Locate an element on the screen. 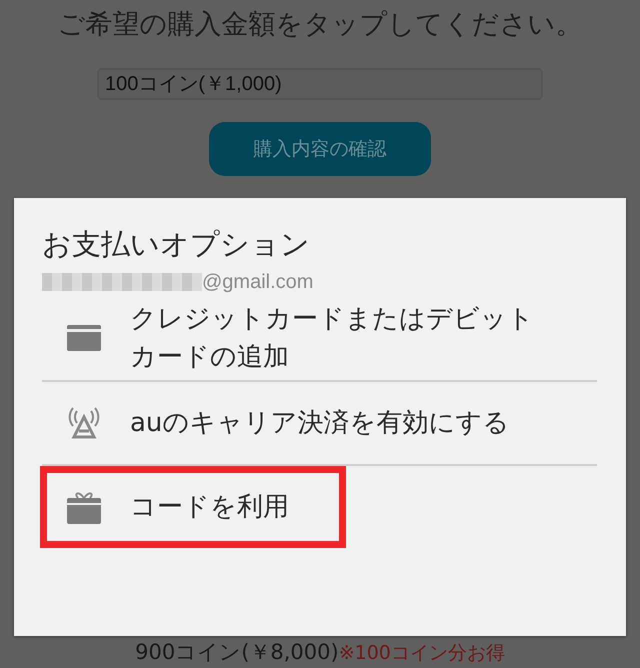 The image size is (640, 668). page-heading: ご希望の購入金額をタップしてください。 is located at coordinates (320, 25).